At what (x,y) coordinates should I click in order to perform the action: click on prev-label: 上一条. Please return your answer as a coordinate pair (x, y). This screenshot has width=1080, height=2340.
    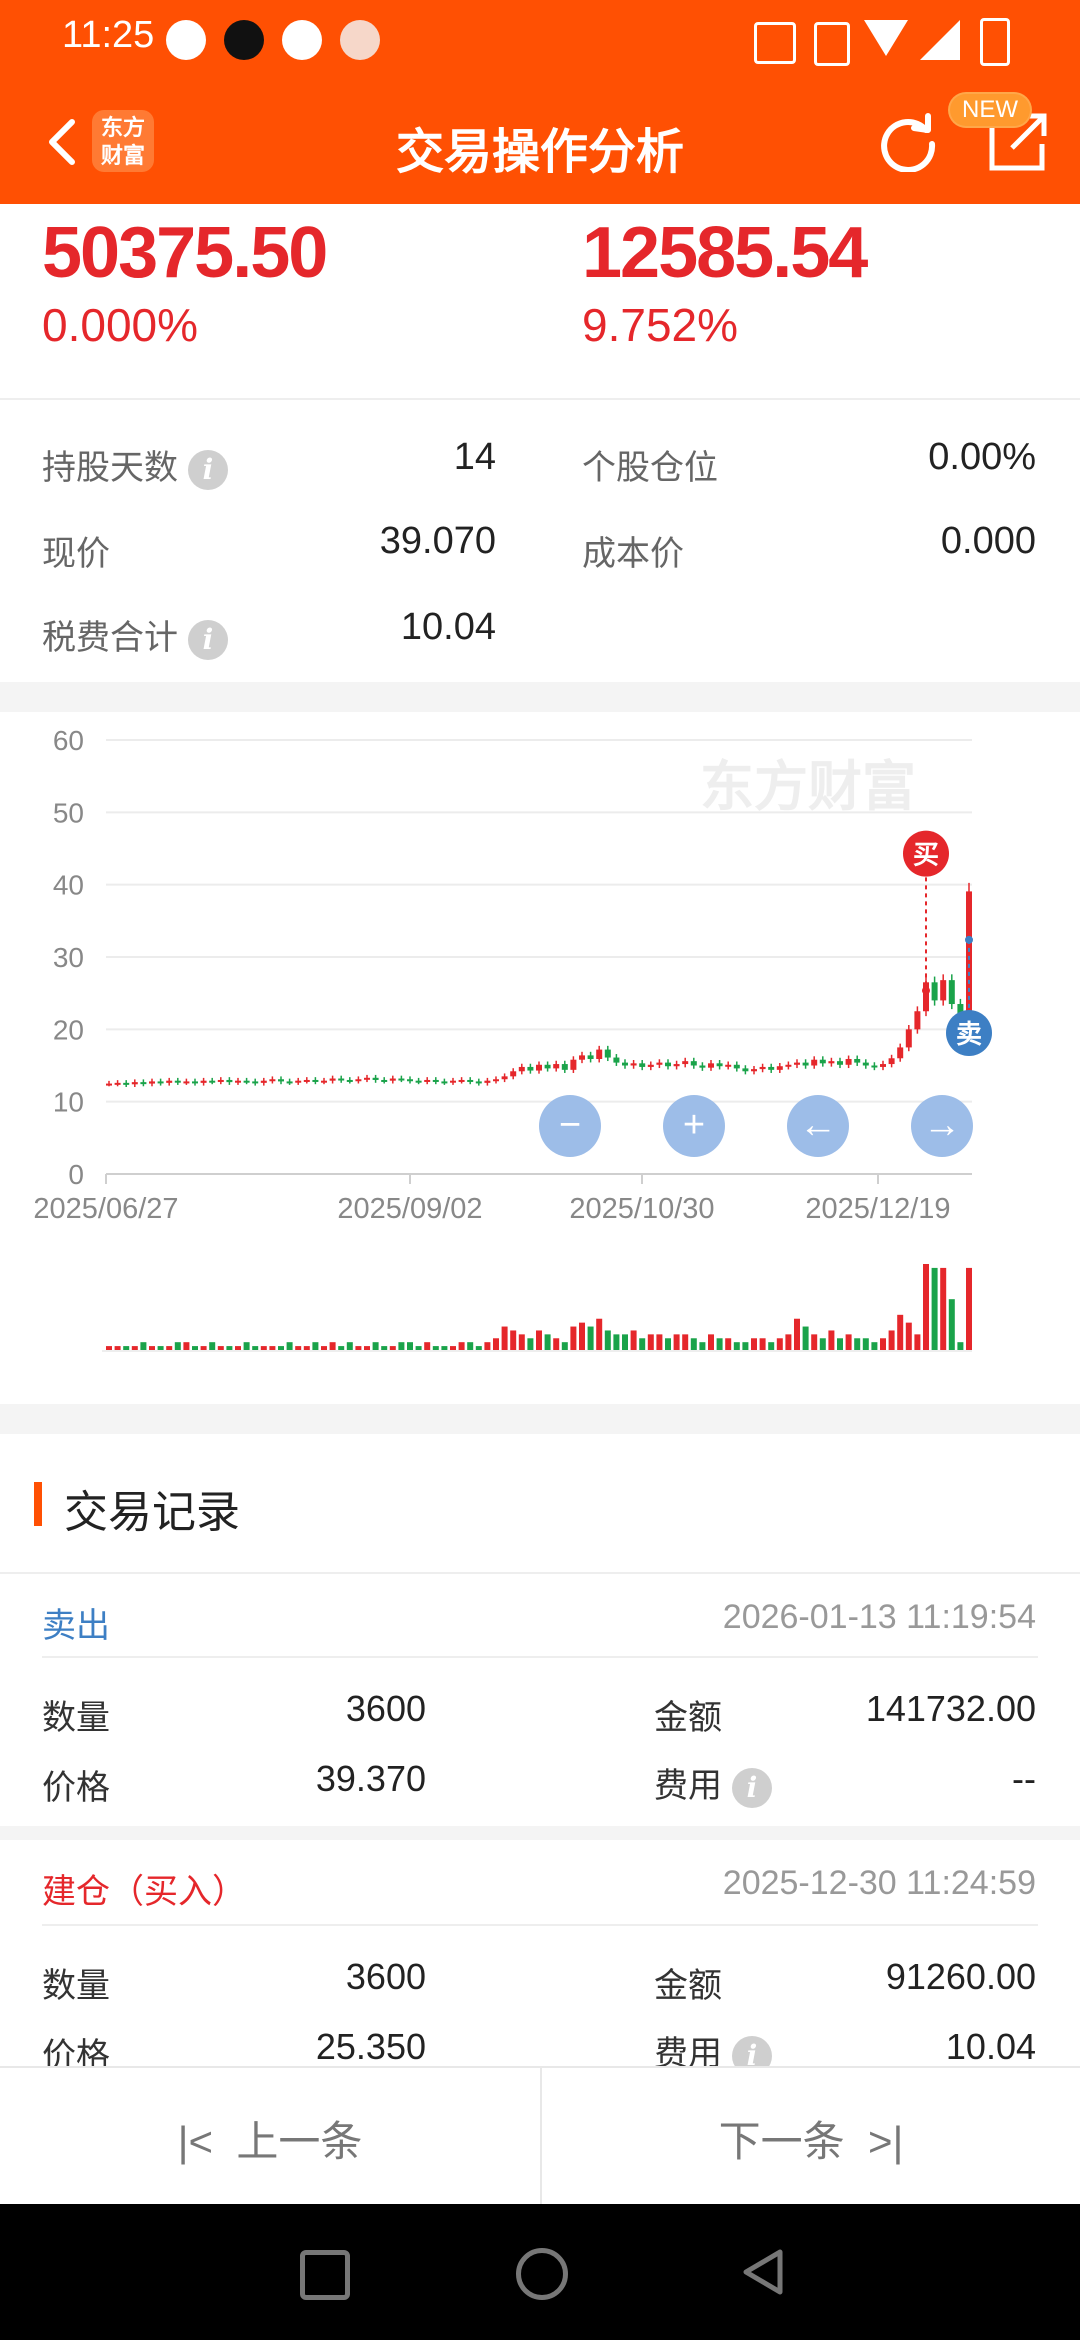
    Looking at the image, I should click on (299, 2141).